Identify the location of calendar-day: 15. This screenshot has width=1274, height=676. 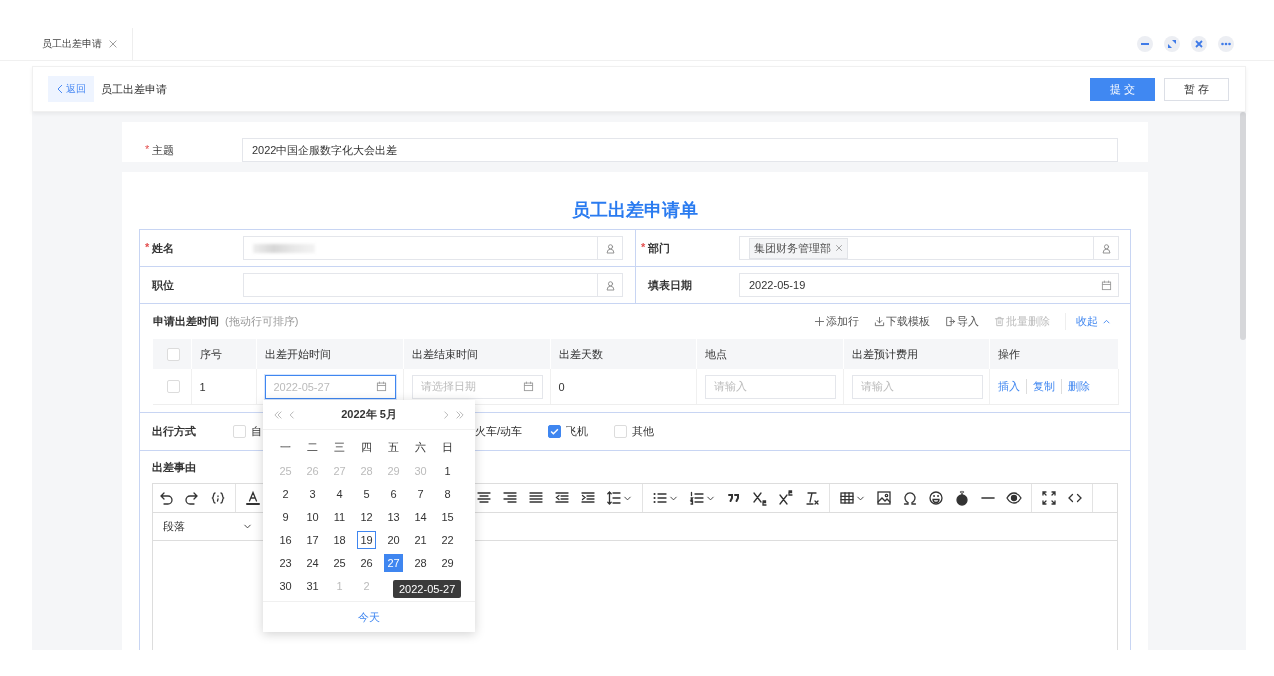
(447, 516).